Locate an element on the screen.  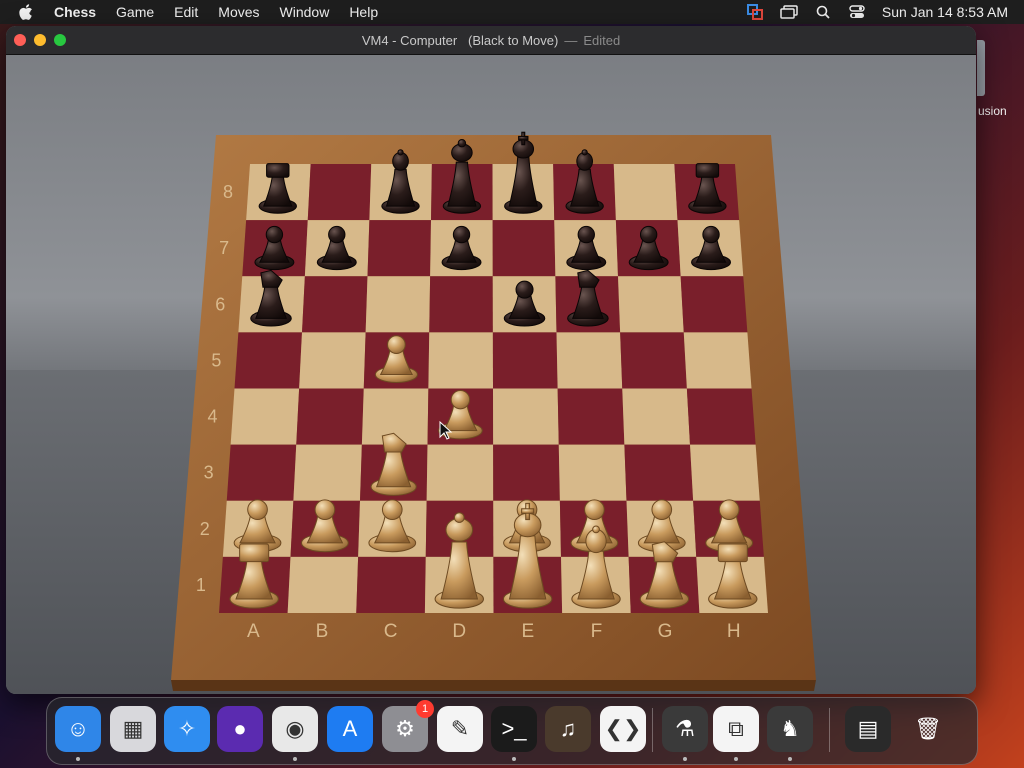
file-label: D is located at coordinates (459, 631).